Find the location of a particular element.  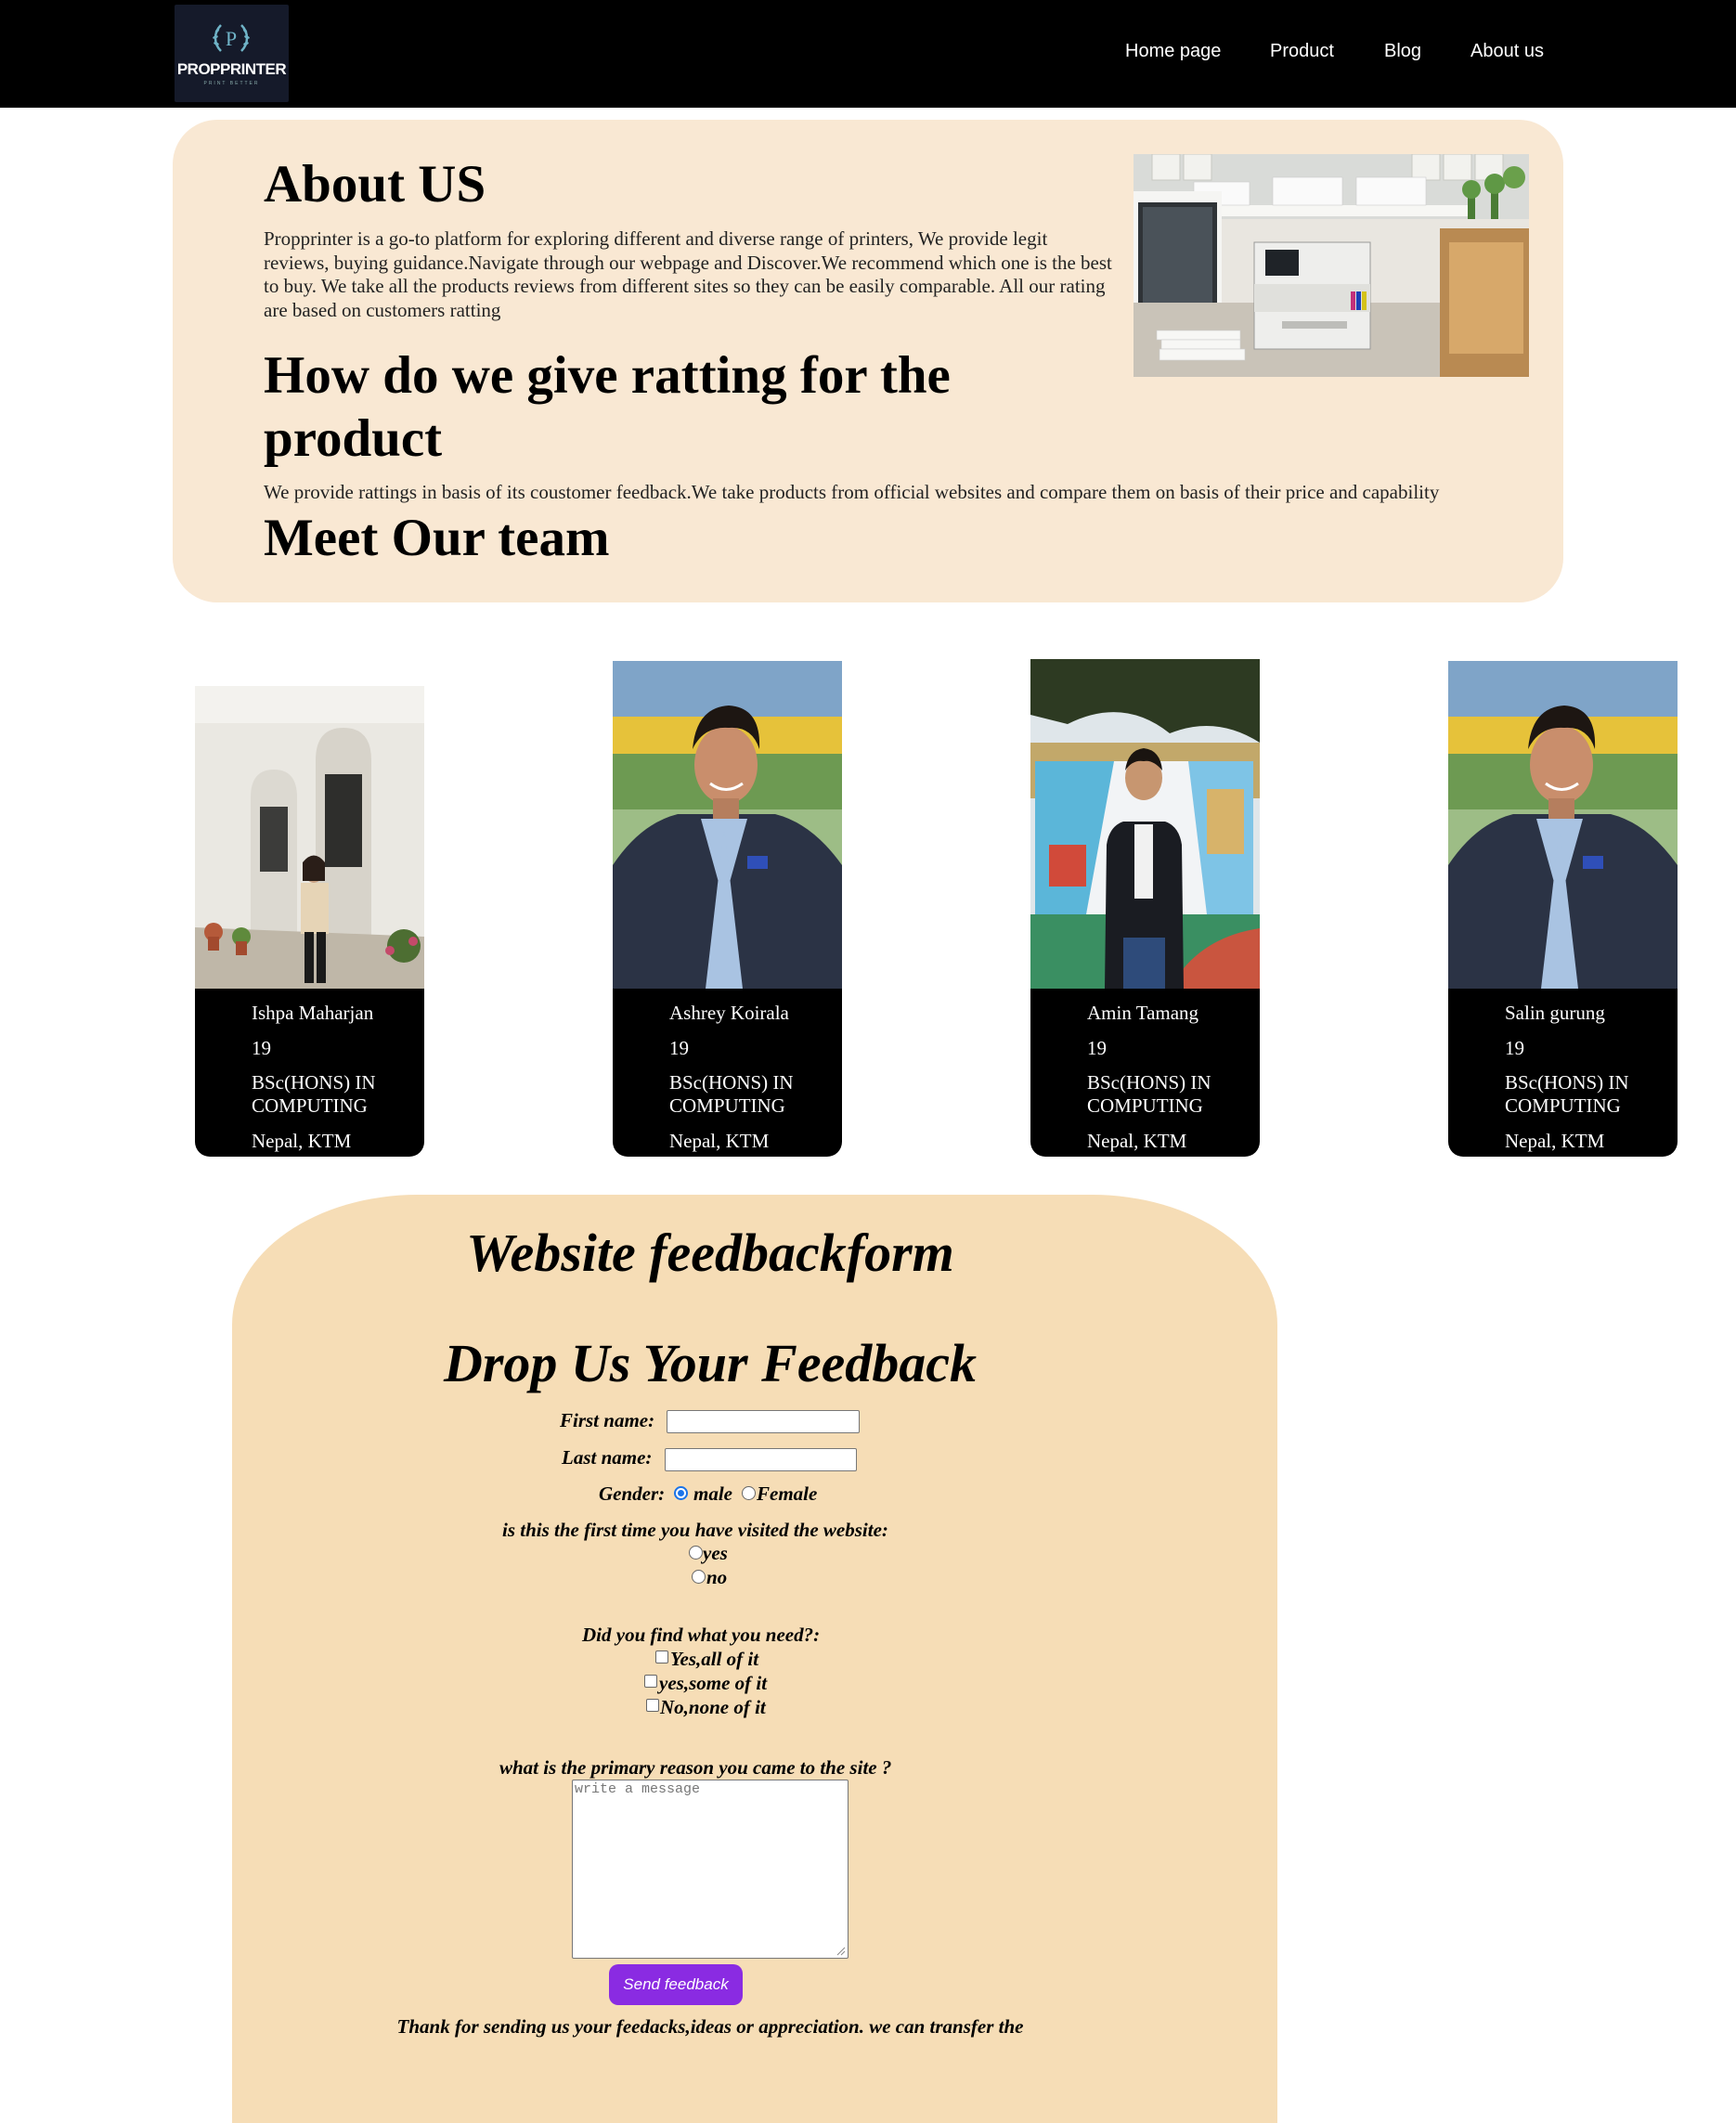

nav-link-product: Product is located at coordinates (1302, 51).